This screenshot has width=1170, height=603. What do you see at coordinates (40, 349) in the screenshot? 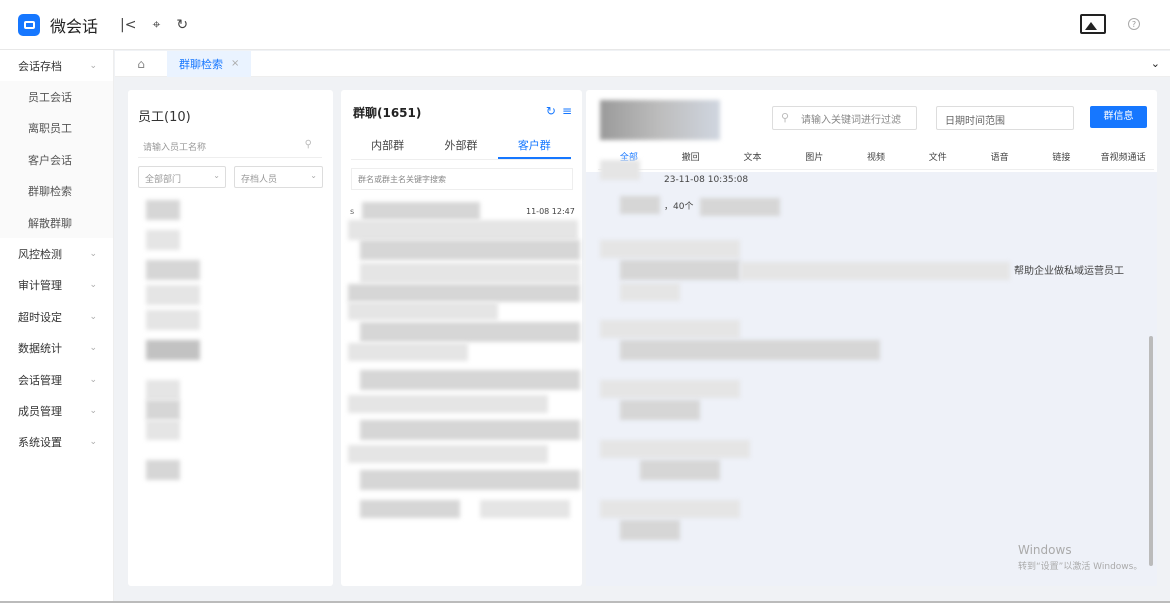
I see `sidebar-group-label: 数据统计` at bounding box center [40, 349].